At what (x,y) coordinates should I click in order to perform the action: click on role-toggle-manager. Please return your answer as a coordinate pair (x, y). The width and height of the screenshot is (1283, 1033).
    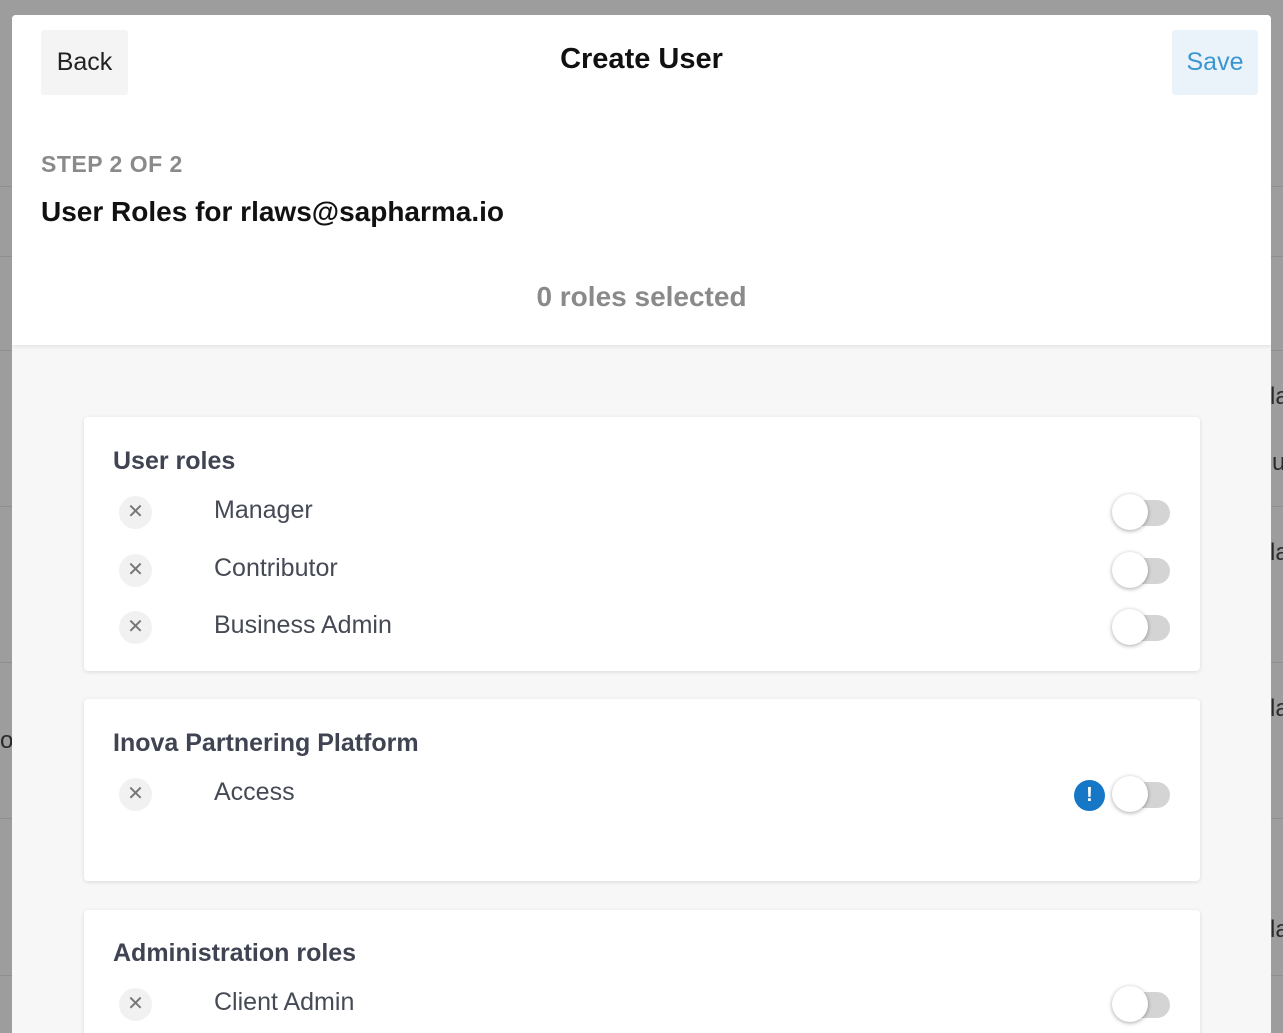
    Looking at the image, I should click on (1141, 512).